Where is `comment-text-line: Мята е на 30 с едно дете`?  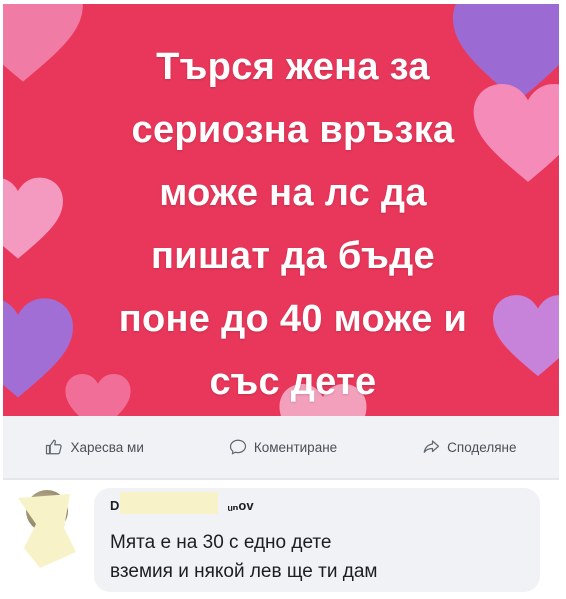
comment-text-line: Мята е на 30 с едно дете is located at coordinates (221, 542).